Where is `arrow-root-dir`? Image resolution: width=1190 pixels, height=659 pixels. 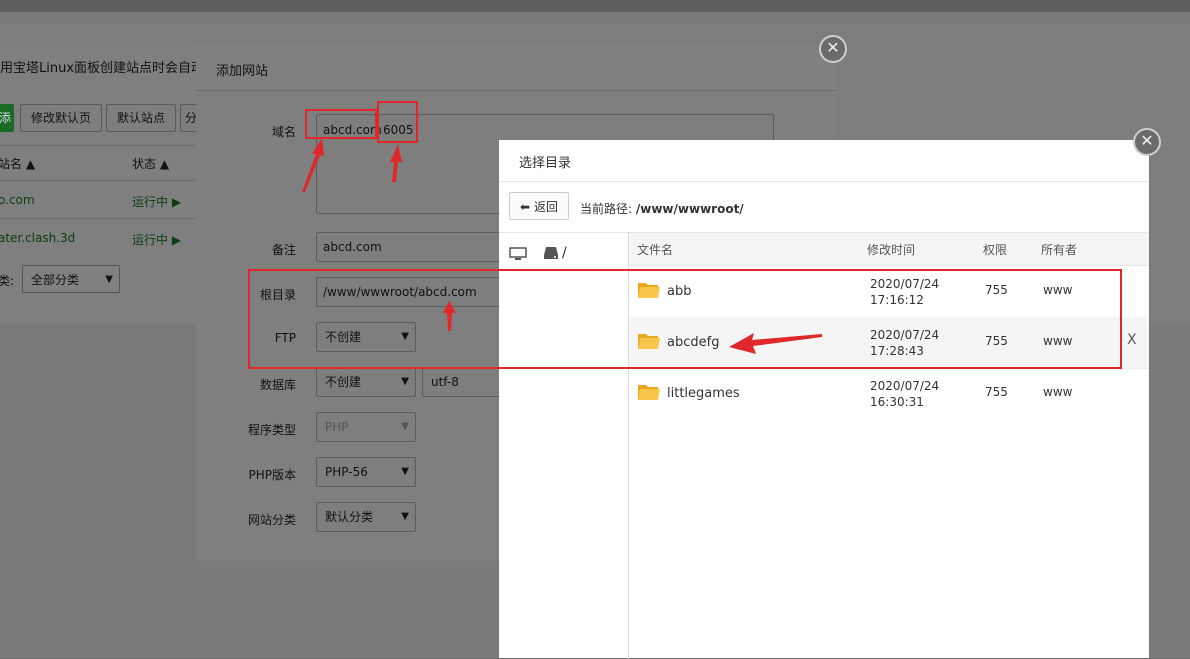 arrow-root-dir is located at coordinates (449, 316).